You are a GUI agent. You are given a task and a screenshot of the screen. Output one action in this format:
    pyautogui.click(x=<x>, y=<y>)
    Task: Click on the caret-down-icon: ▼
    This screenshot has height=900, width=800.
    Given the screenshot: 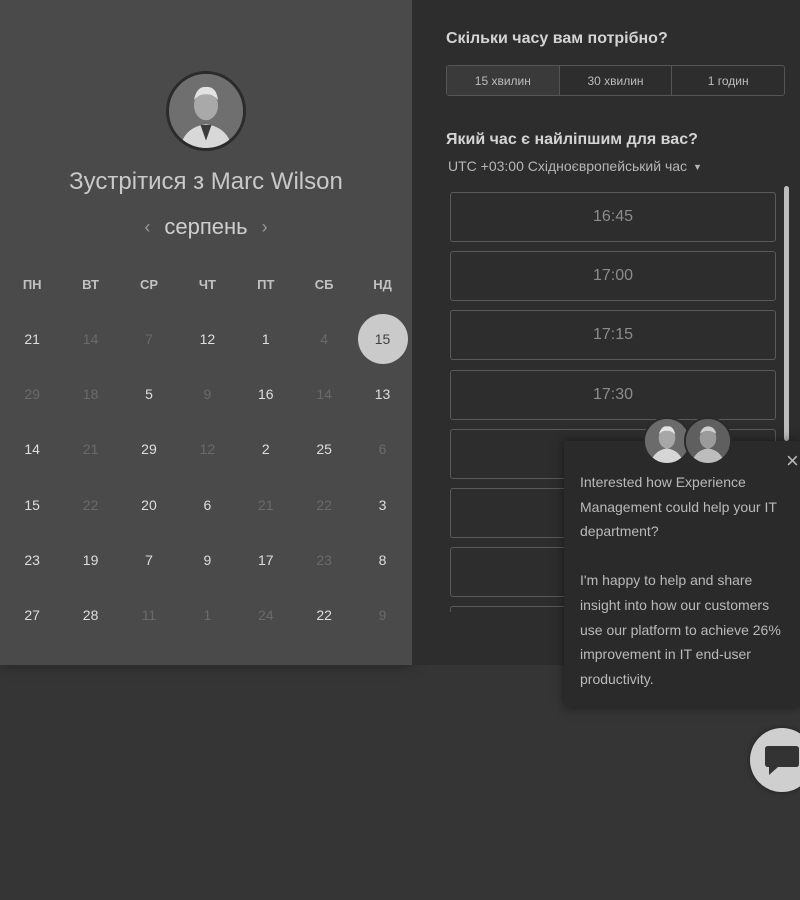 What is the action you would take?
    pyautogui.click(x=697, y=167)
    